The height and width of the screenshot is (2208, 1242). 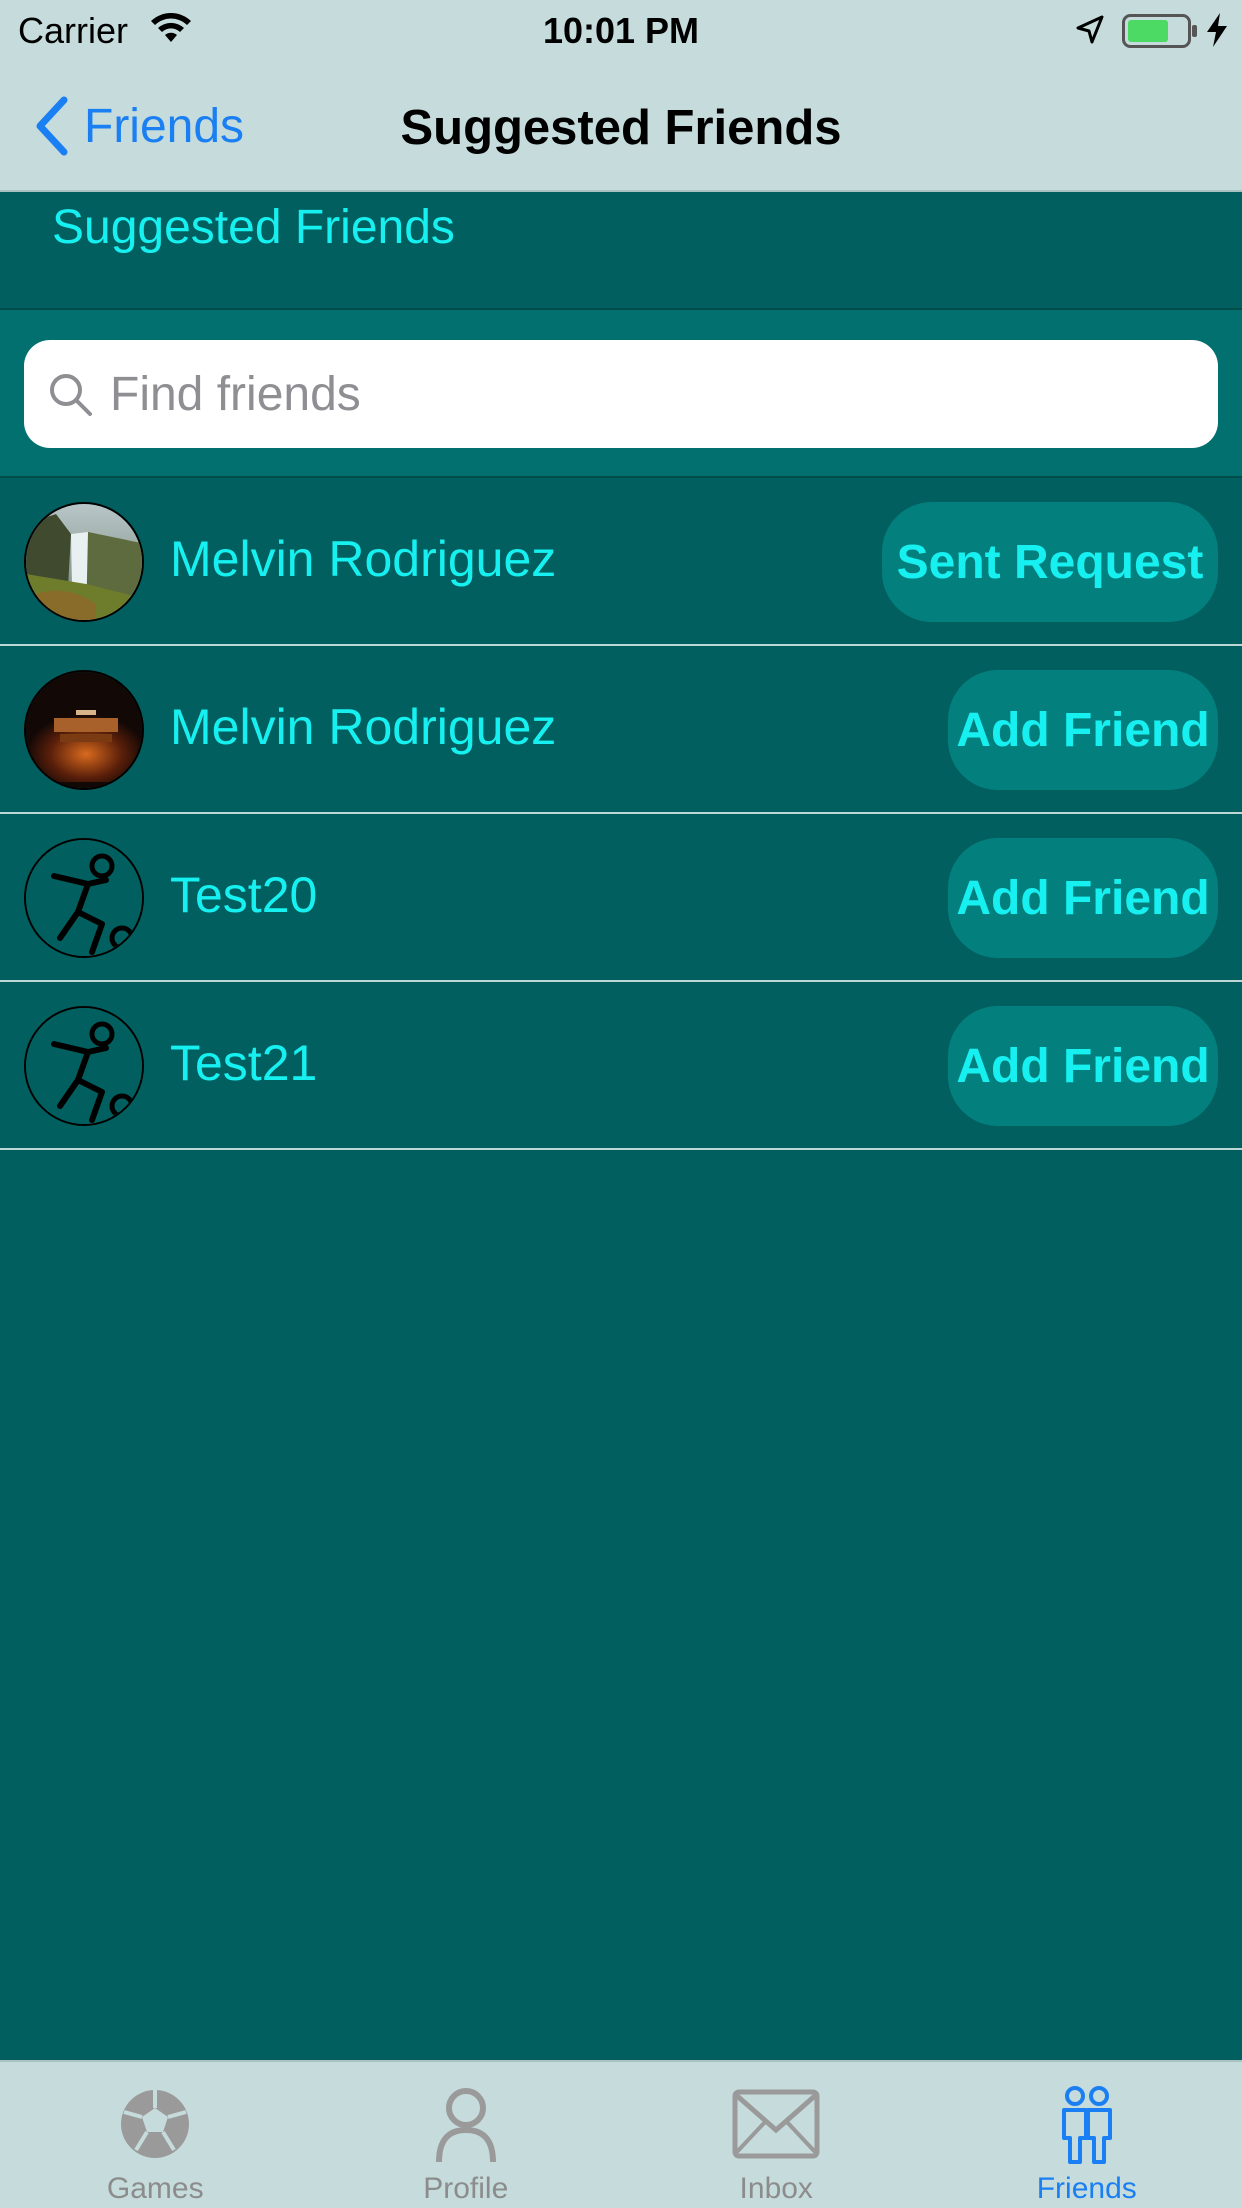 I want to click on person-icon, so click(x=465, y=2125).